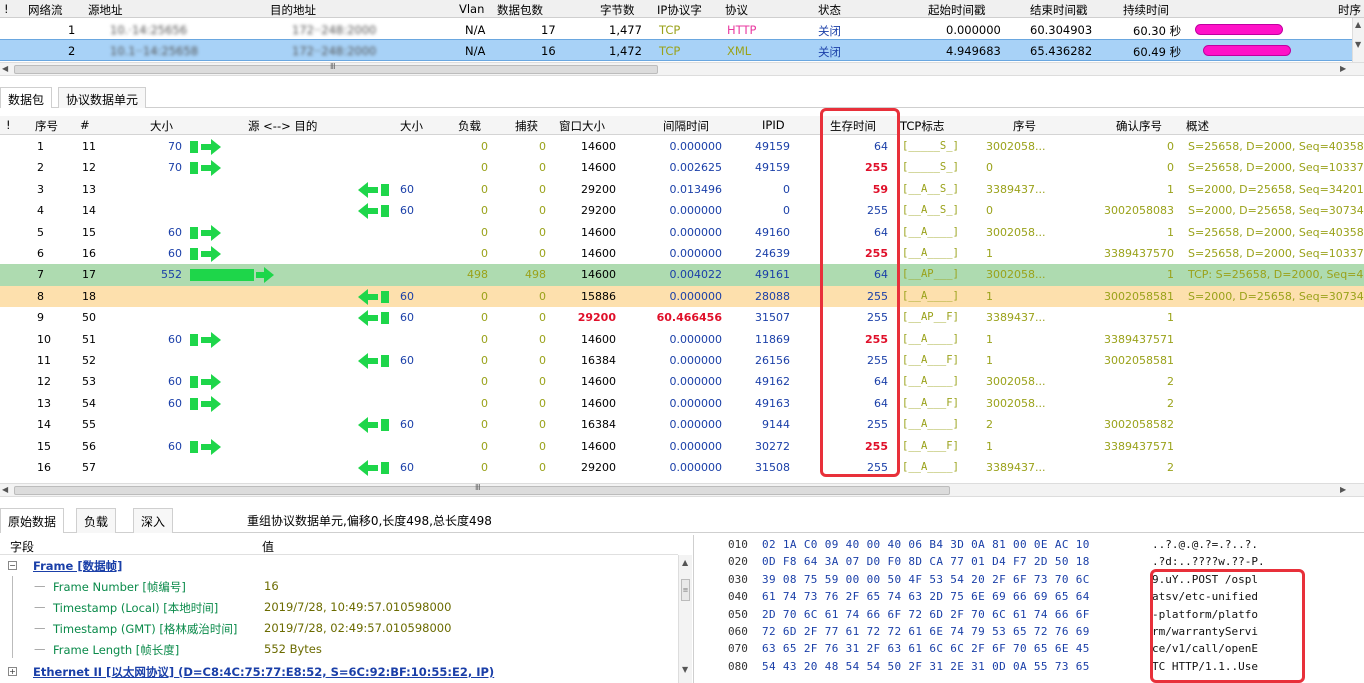 The image size is (1364, 683). I want to click on pk-col-size-right: 大小, so click(411, 126).